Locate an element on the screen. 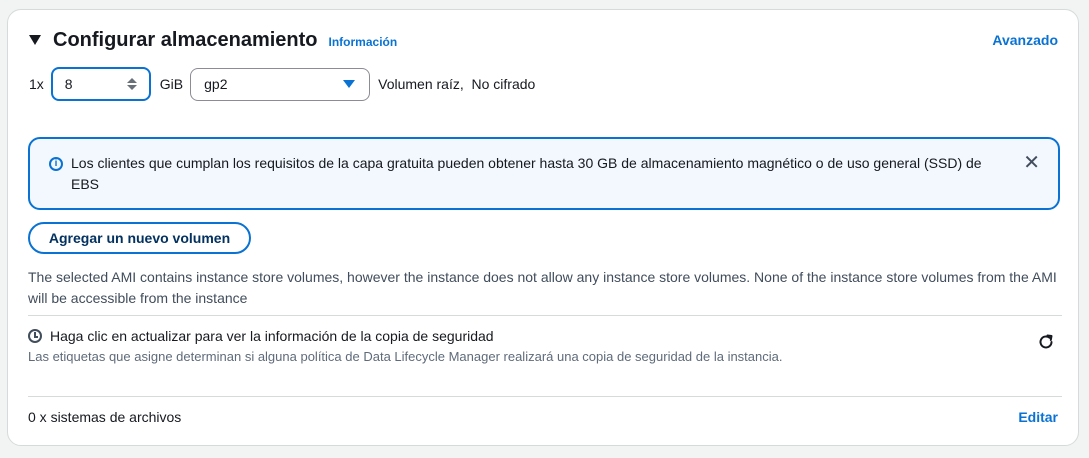 The image size is (1089, 458). add-volume-button: Agregar un nuevo volumen is located at coordinates (139, 238).